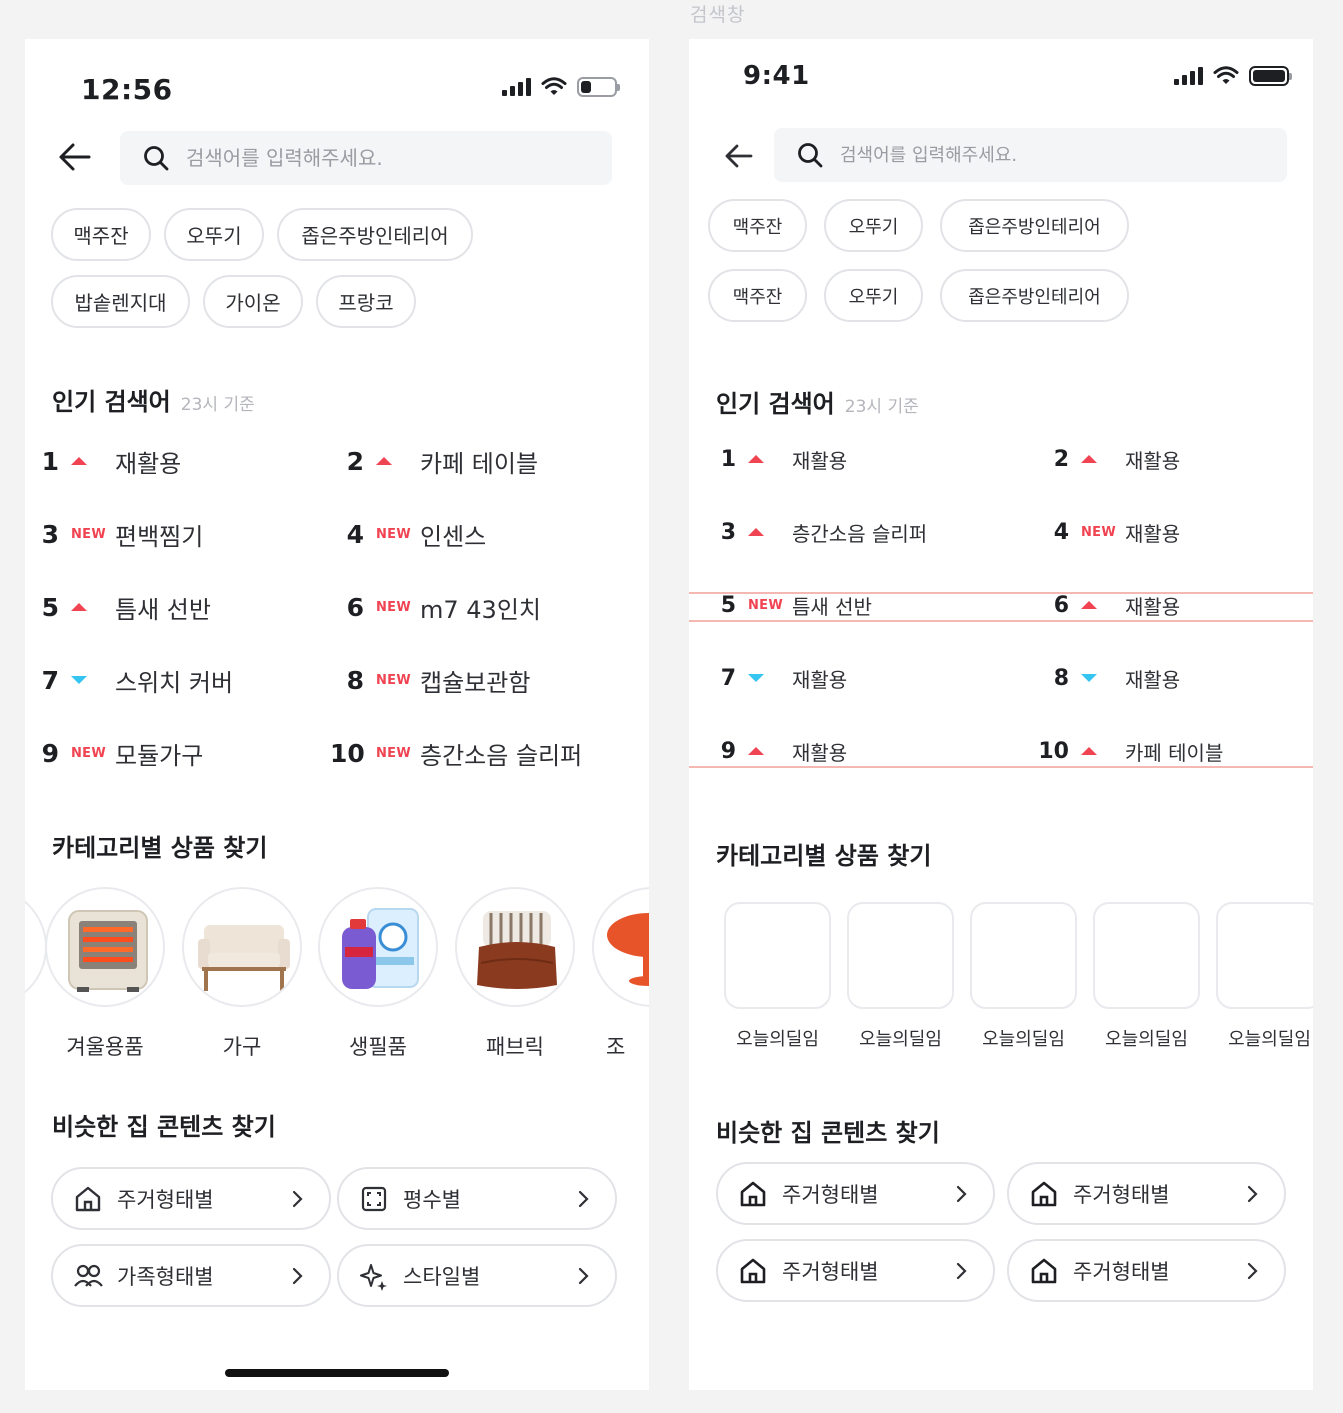 This screenshot has height=1413, width=1343. What do you see at coordinates (36, 947) in the screenshot?
I see `category-item-partial` at bounding box center [36, 947].